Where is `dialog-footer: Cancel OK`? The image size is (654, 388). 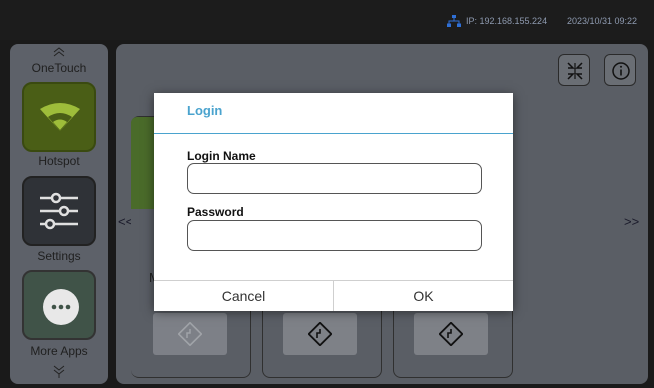
dialog-footer: Cancel OK is located at coordinates (333, 295).